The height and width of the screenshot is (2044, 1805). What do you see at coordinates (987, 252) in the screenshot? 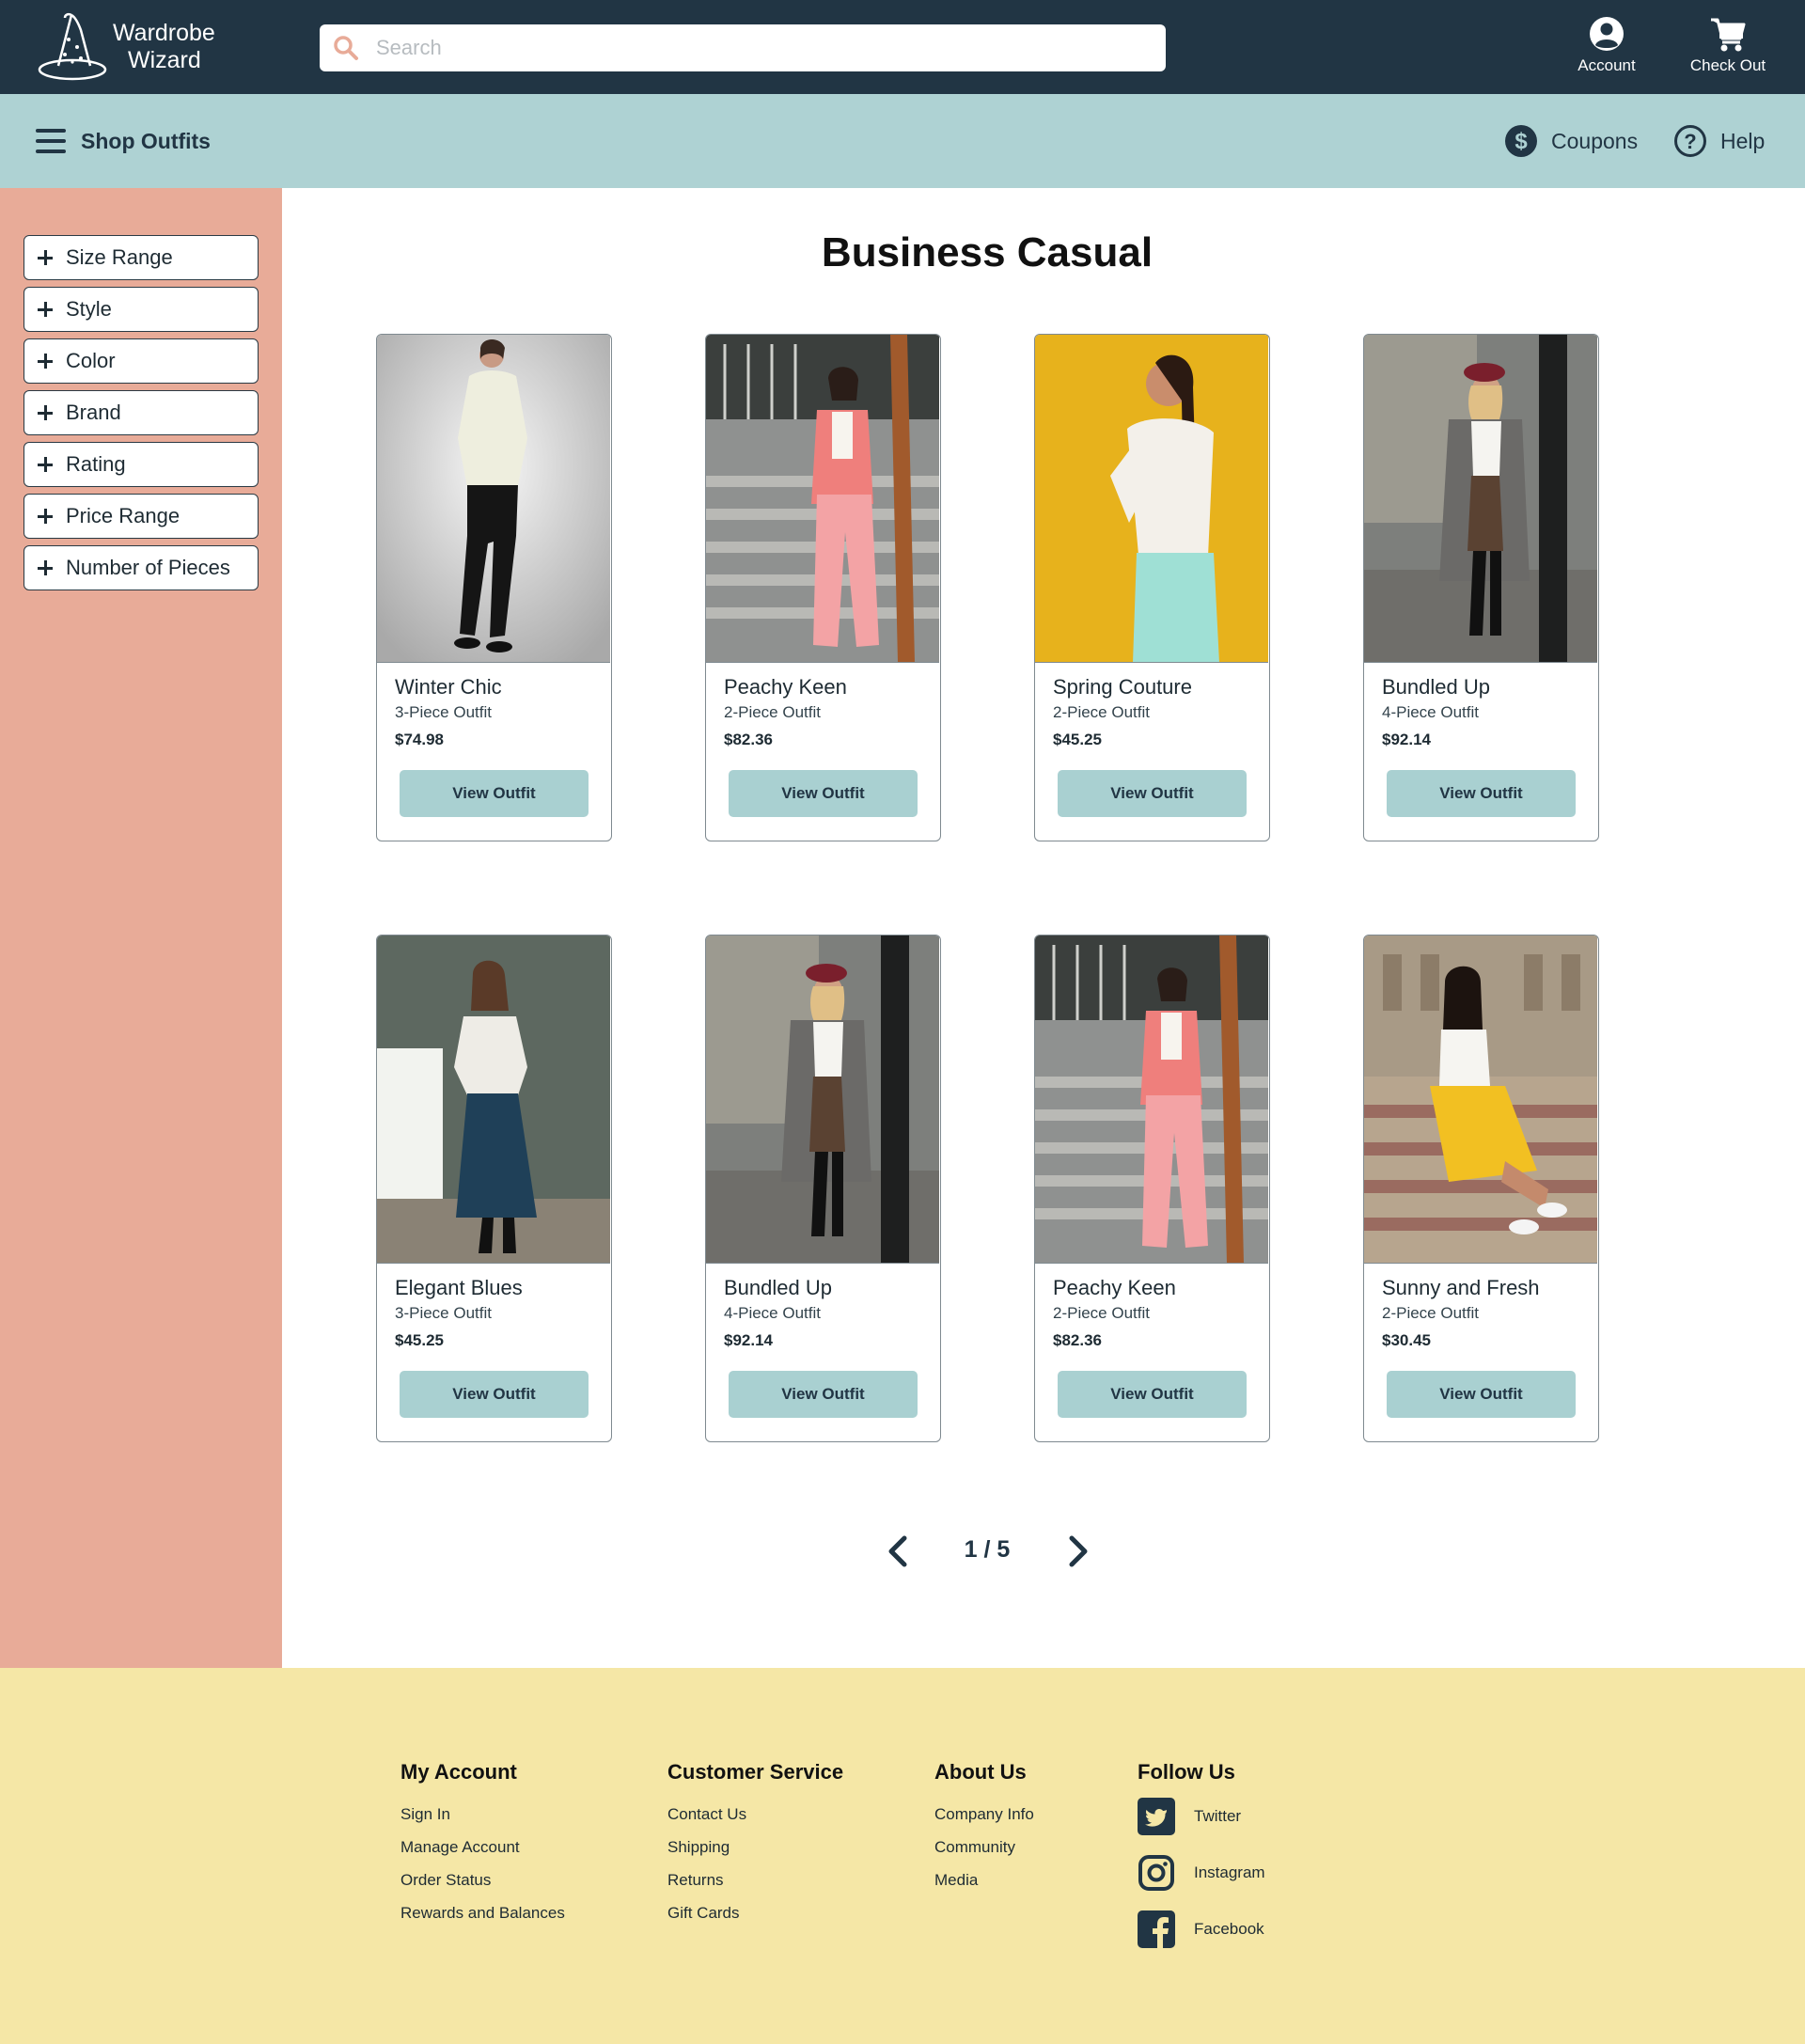
I see `page-title: Business Casual` at bounding box center [987, 252].